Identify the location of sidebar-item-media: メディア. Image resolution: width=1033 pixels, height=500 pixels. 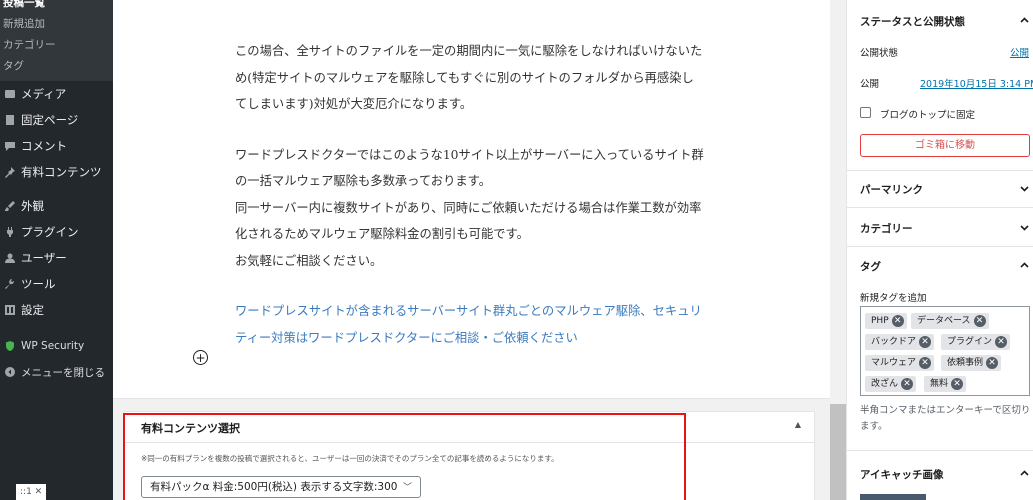
(56, 94).